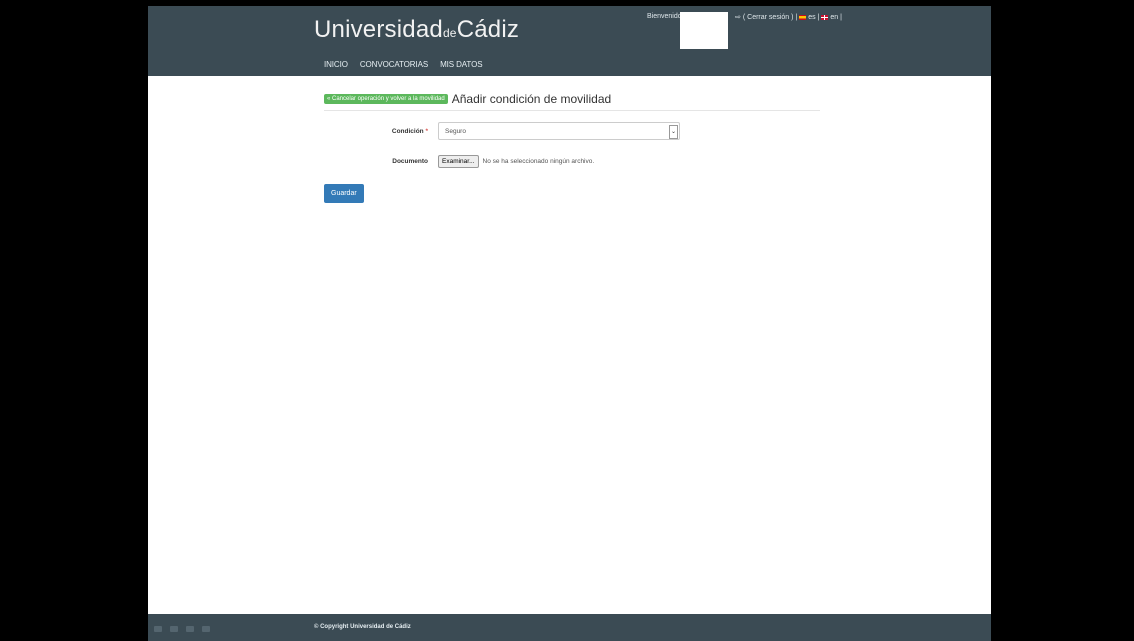  I want to click on page-title: Añadir condición de movilidad, so click(531, 99).